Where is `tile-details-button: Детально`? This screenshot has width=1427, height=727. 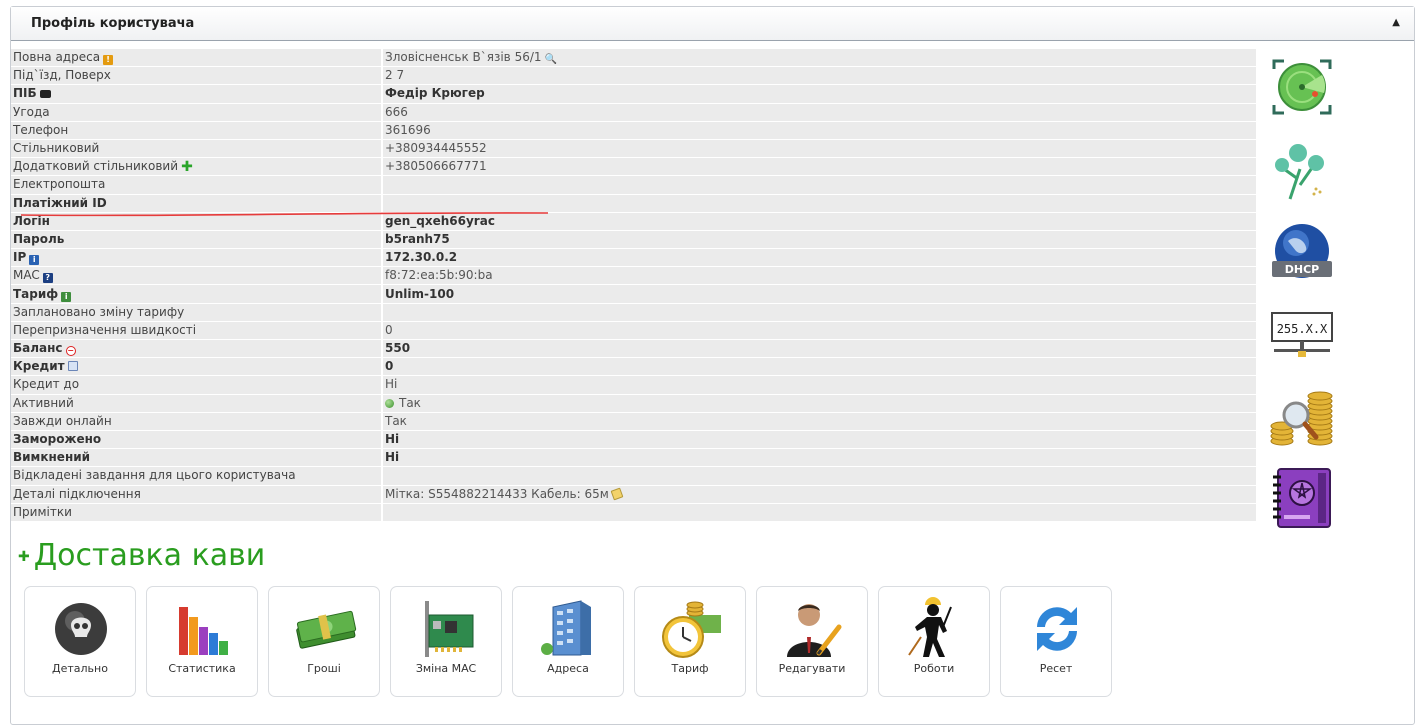
tile-details-button: Детально is located at coordinates (80, 641).